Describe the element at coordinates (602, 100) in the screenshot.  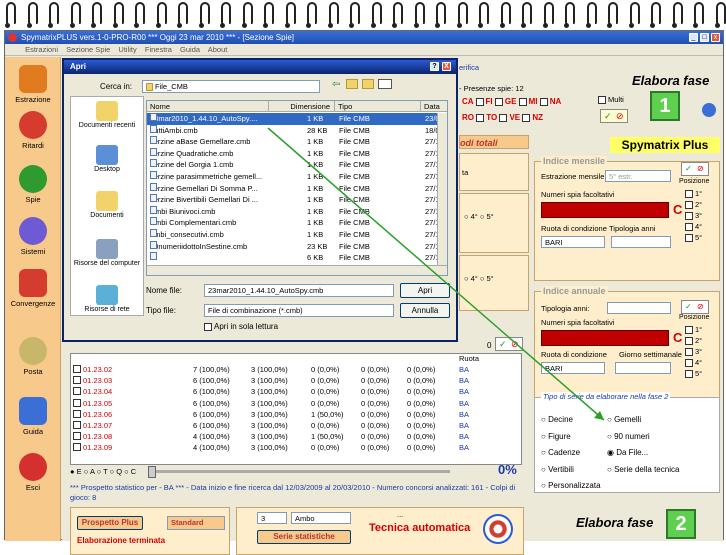
I see `multi-checkbox` at that location.